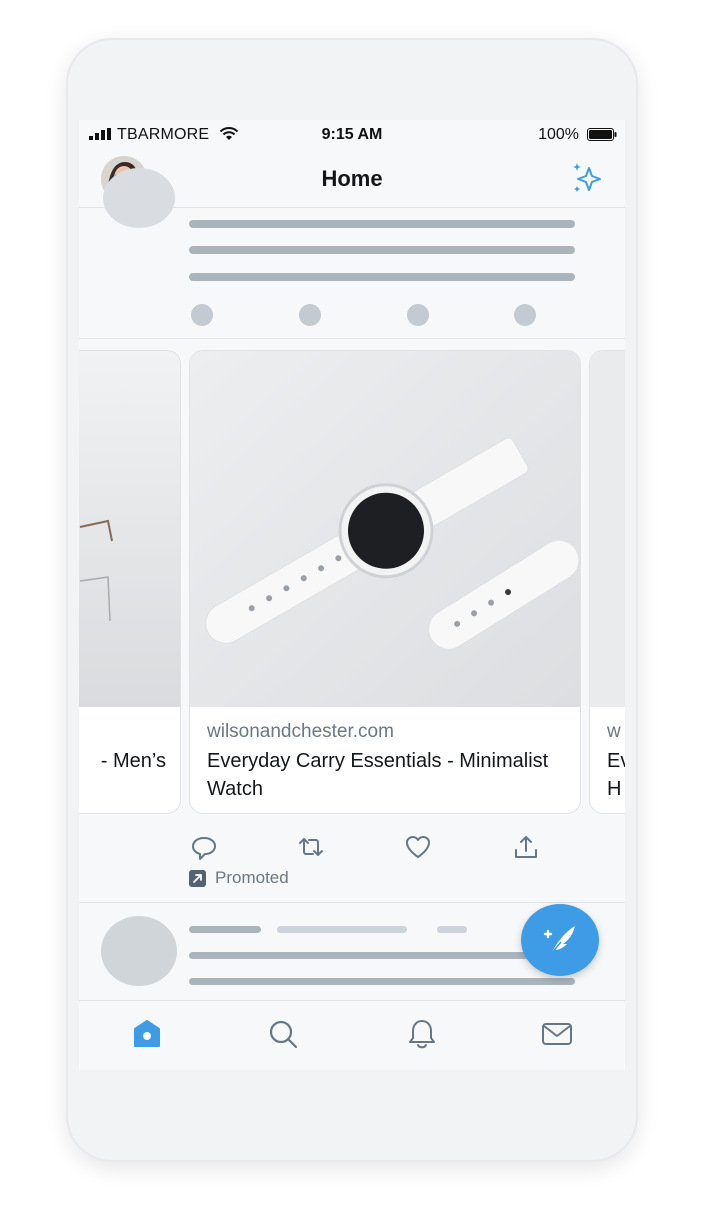 Image resolution: width=728 pixels, height=1218 pixels. What do you see at coordinates (252, 877) in the screenshot?
I see `promoted-label: Promoted` at bounding box center [252, 877].